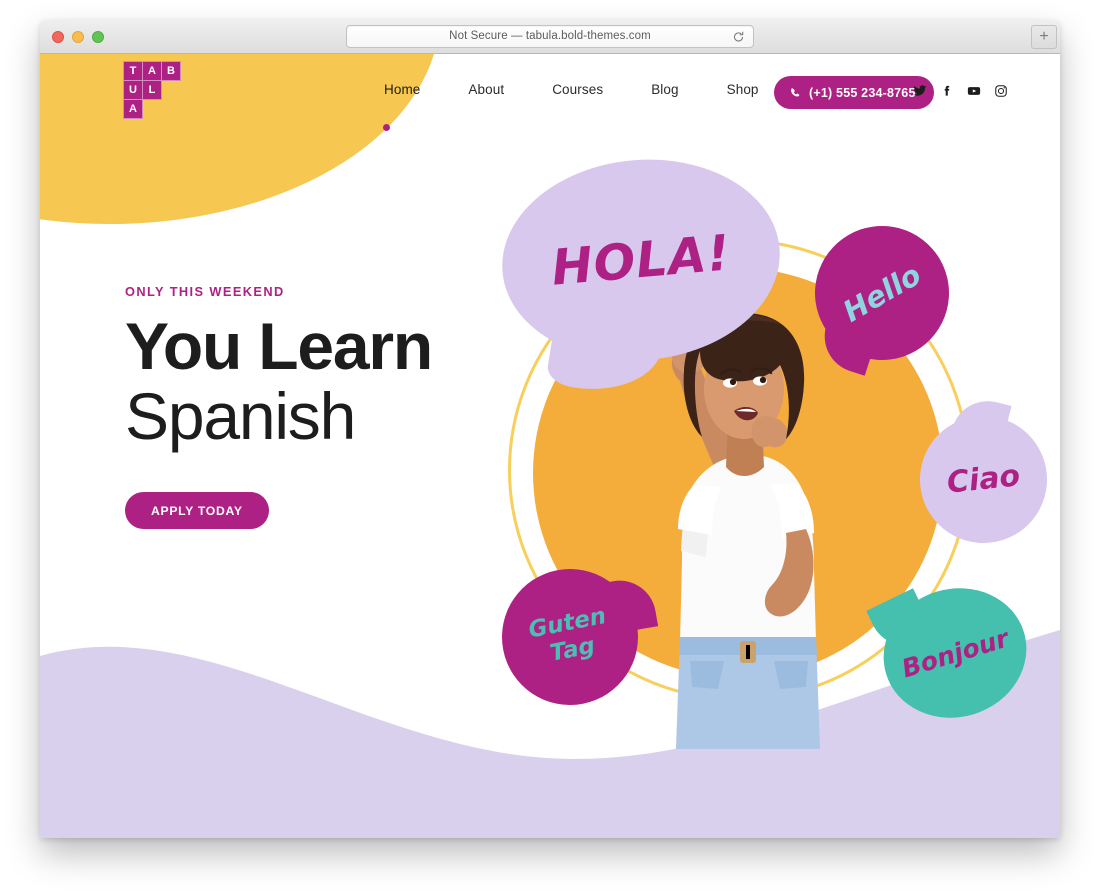 Image resolution: width=1100 pixels, height=894 pixels. I want to click on window-controls, so click(78, 37).